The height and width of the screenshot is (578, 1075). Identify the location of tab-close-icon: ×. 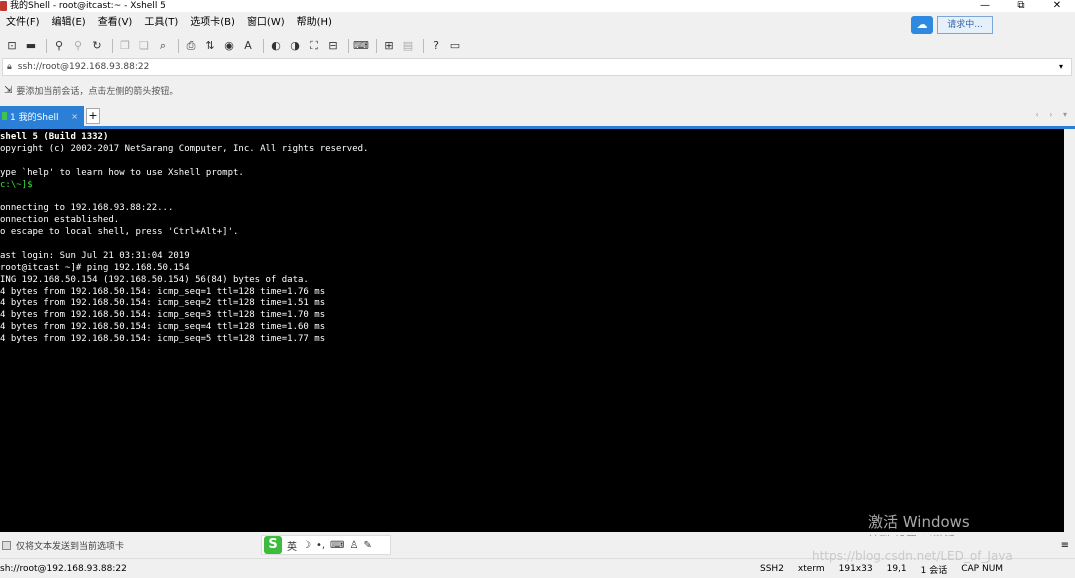
(74, 116).